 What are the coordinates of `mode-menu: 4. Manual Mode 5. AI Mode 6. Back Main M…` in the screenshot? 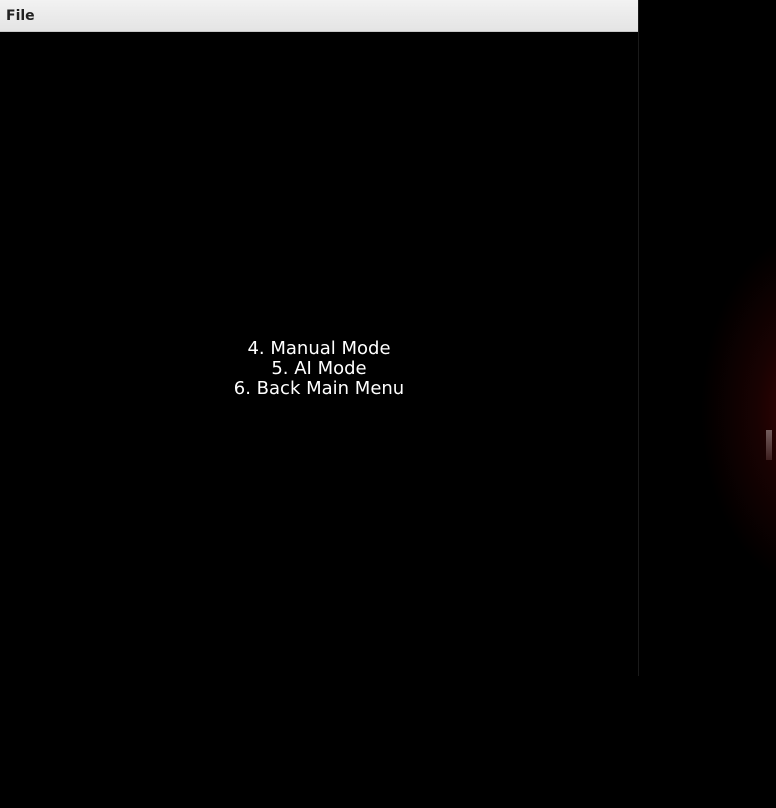 It's located at (319, 369).